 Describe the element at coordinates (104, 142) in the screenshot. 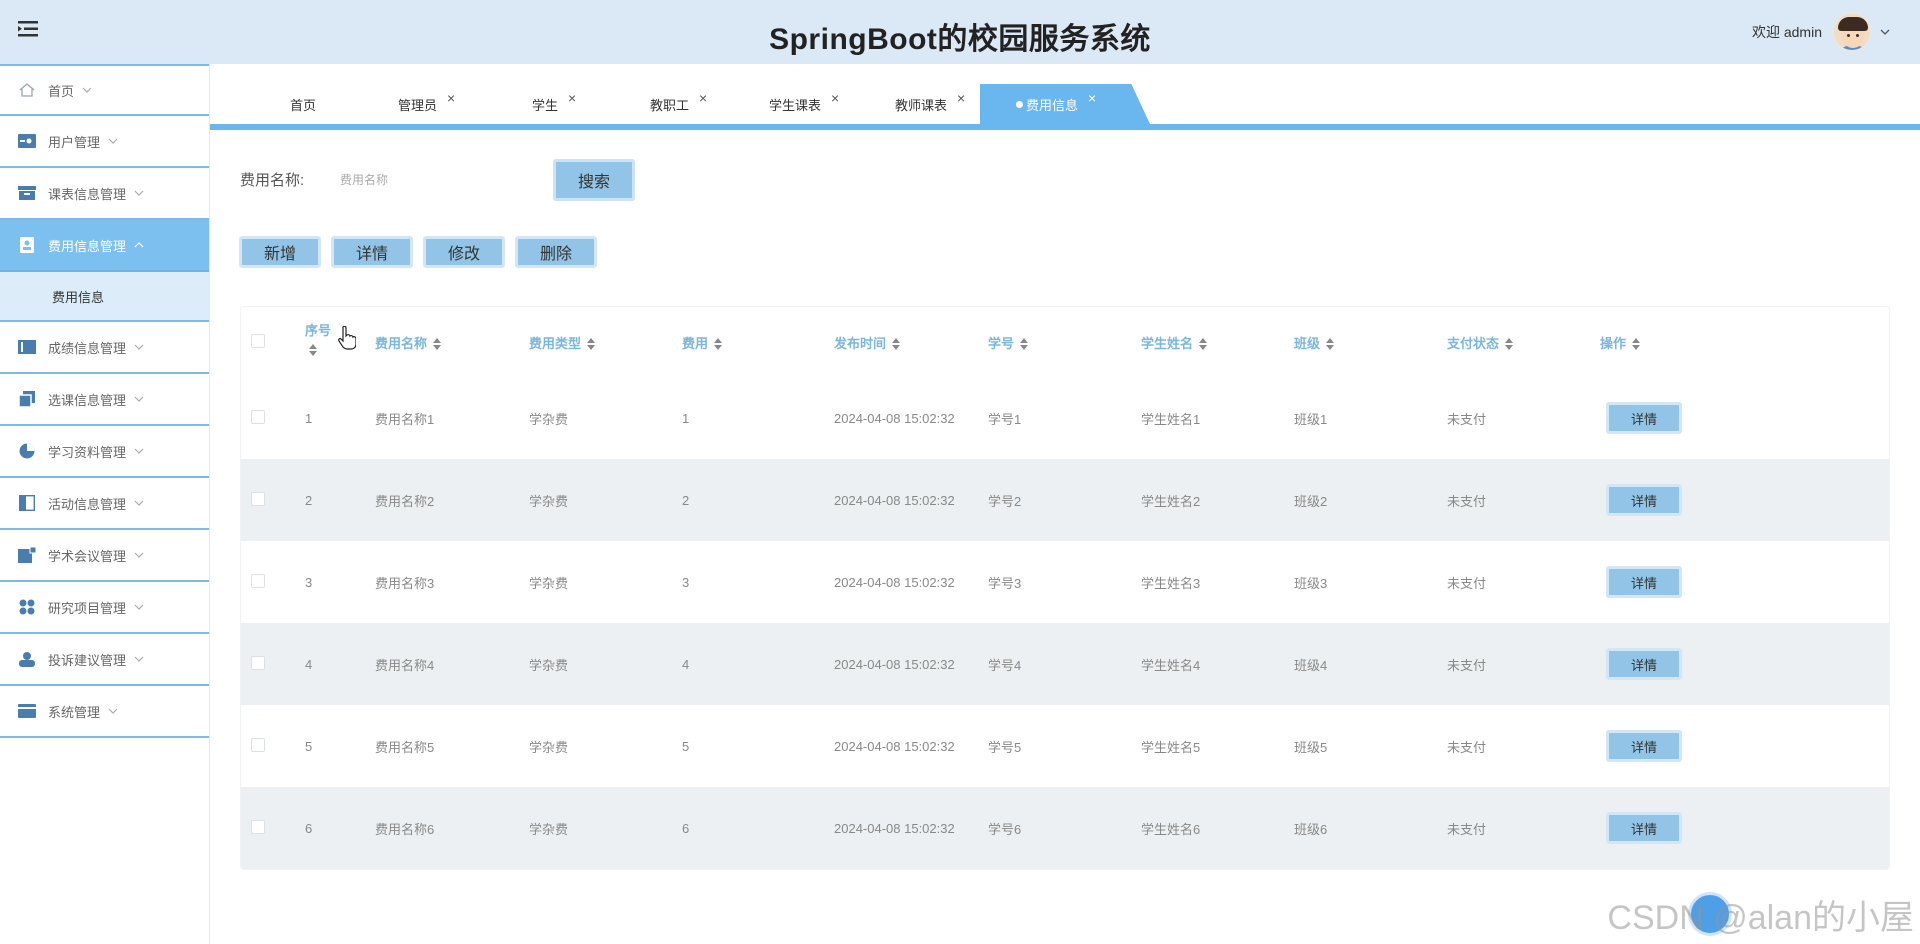

I see `sidebar-item-users: 用户管理` at that location.